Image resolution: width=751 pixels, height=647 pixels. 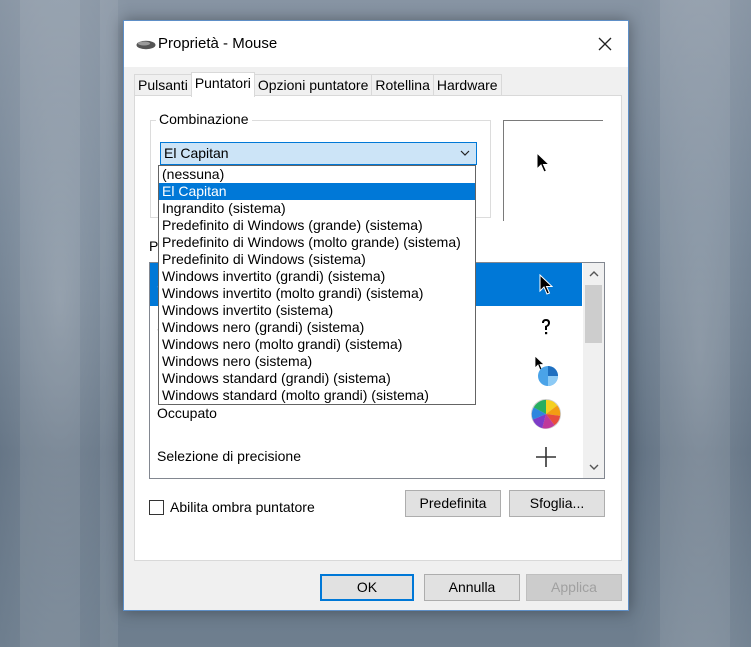 What do you see at coordinates (317, 327) in the screenshot?
I see `scheme-option: Windows nero (grandi) (sistema)` at bounding box center [317, 327].